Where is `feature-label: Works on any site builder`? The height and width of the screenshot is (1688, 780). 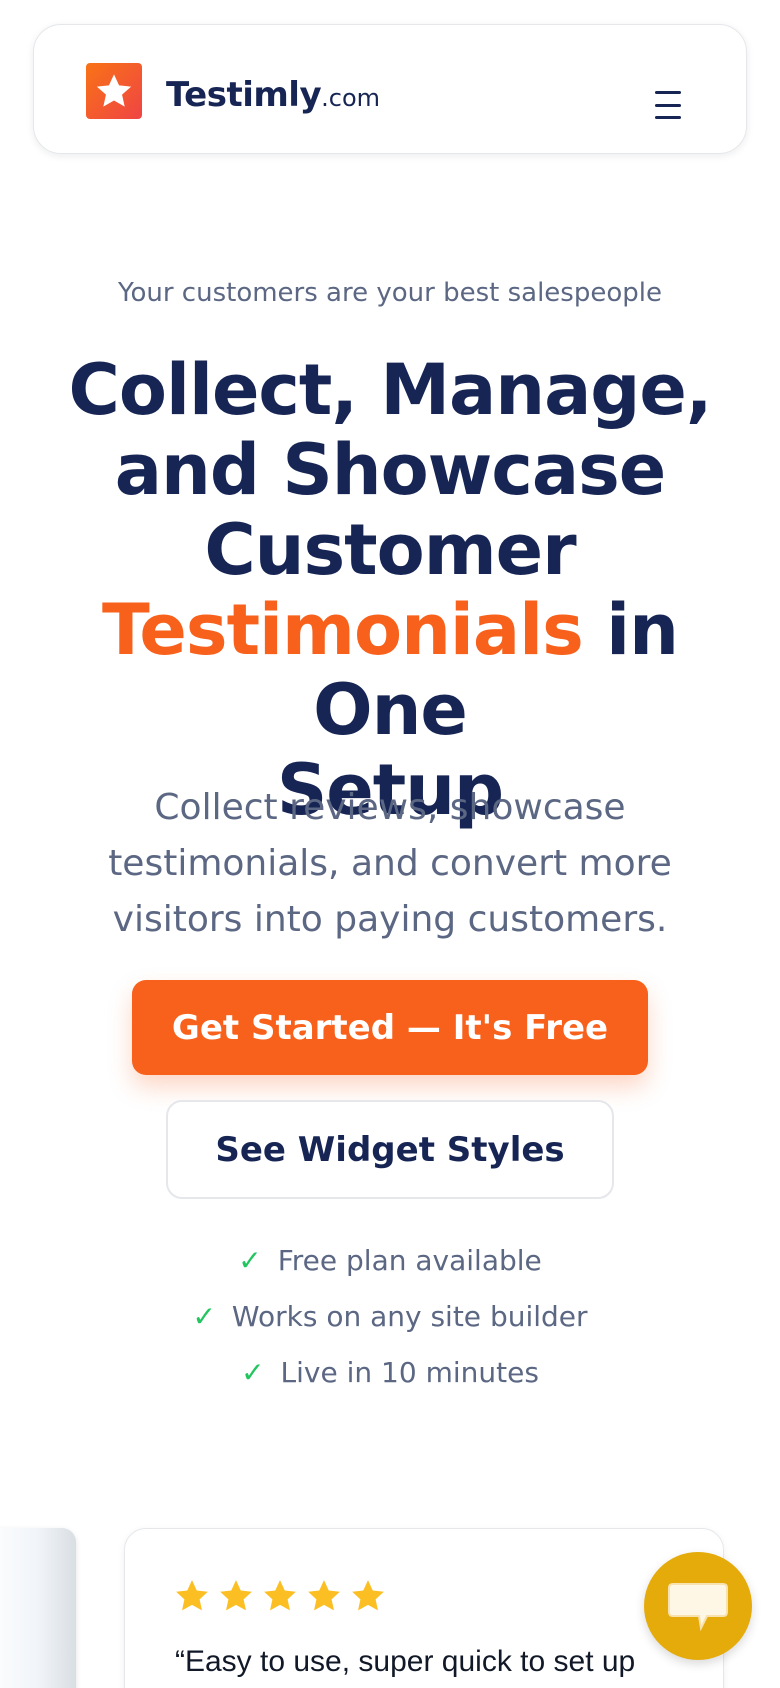
feature-label: Works on any site builder is located at coordinates (409, 1316).